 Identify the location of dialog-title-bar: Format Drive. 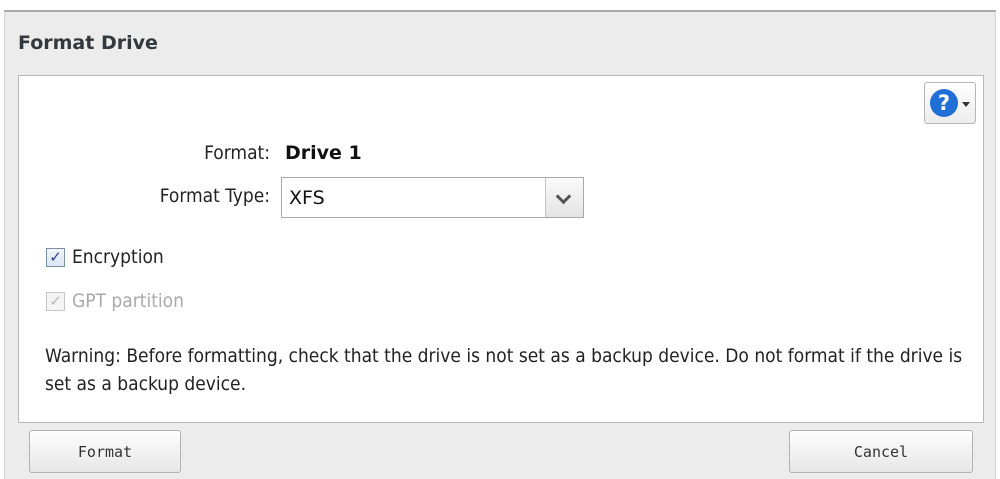
(500, 43).